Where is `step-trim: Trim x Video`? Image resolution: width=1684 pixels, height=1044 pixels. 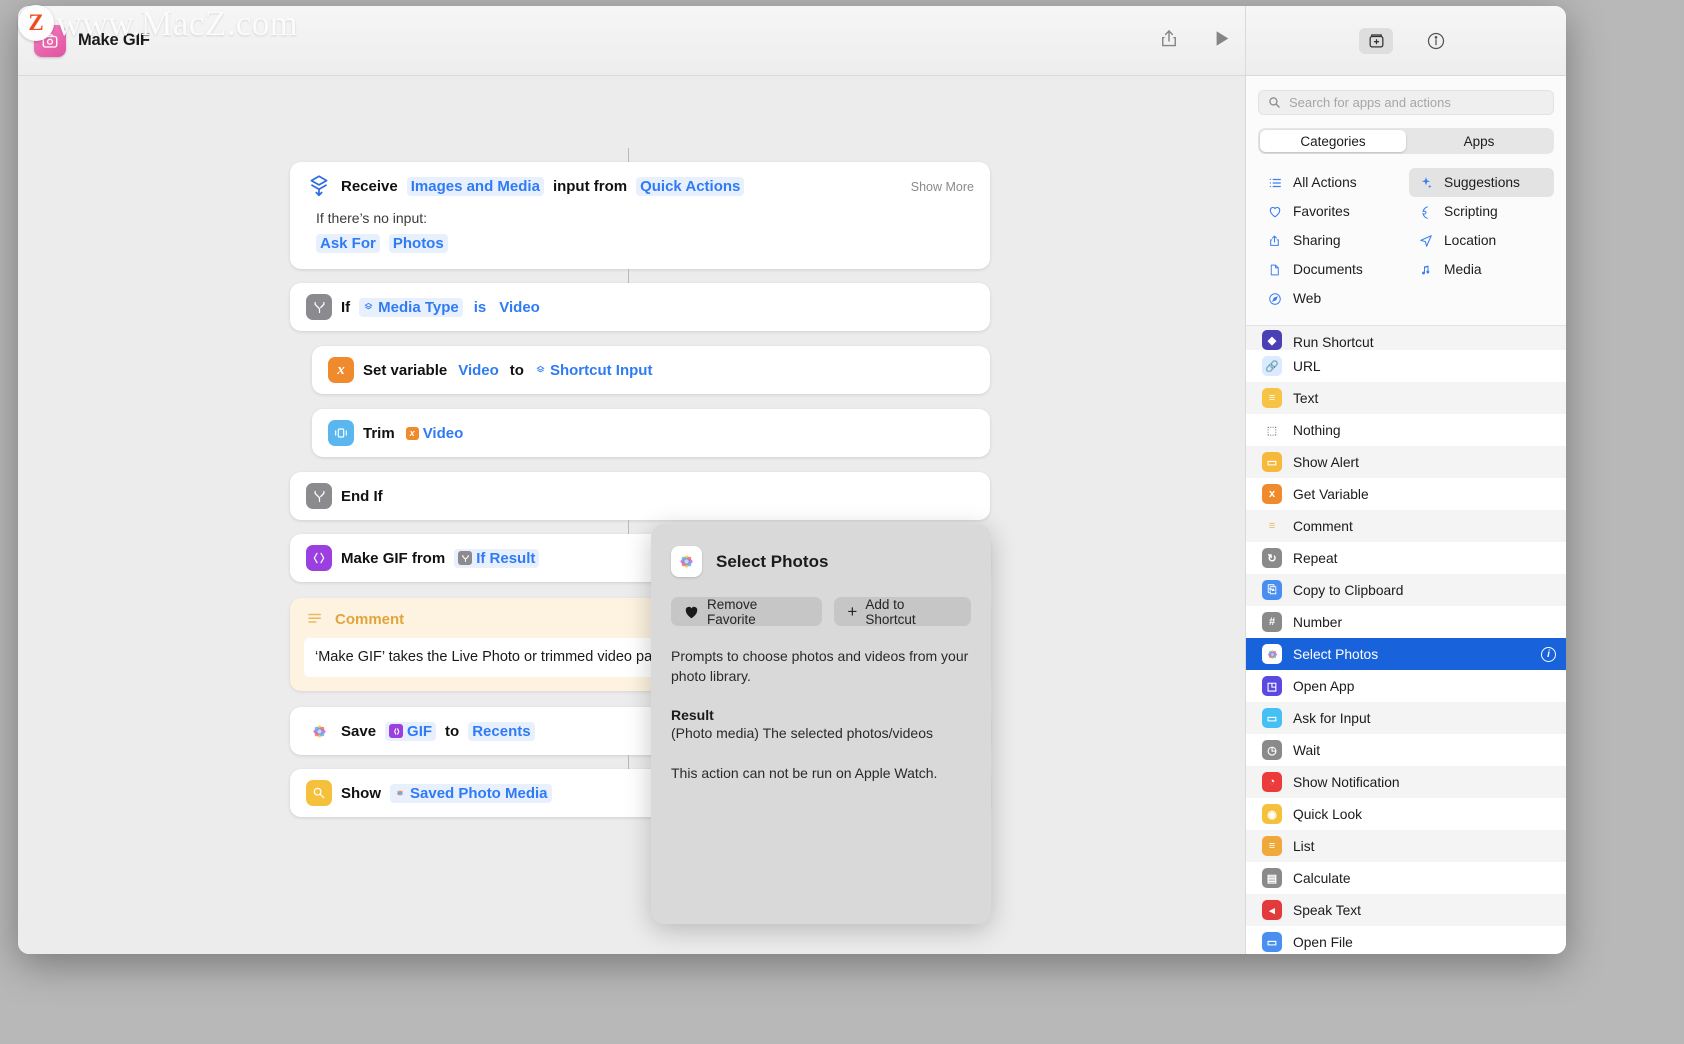
step-trim: Trim x Video is located at coordinates (651, 433).